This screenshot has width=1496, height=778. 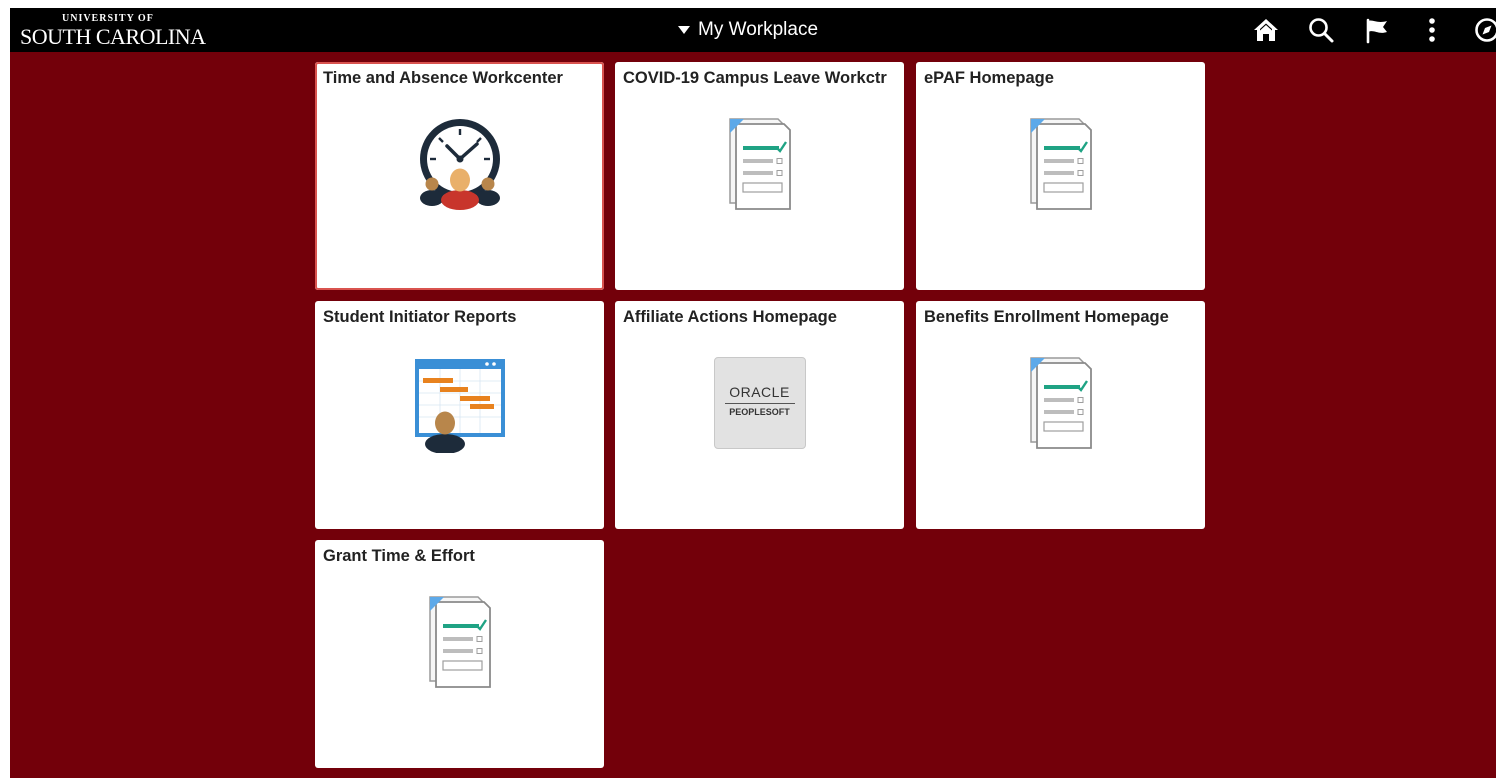 I want to click on tile-title: Benefits Enrollment Homepage, so click(x=1046, y=317).